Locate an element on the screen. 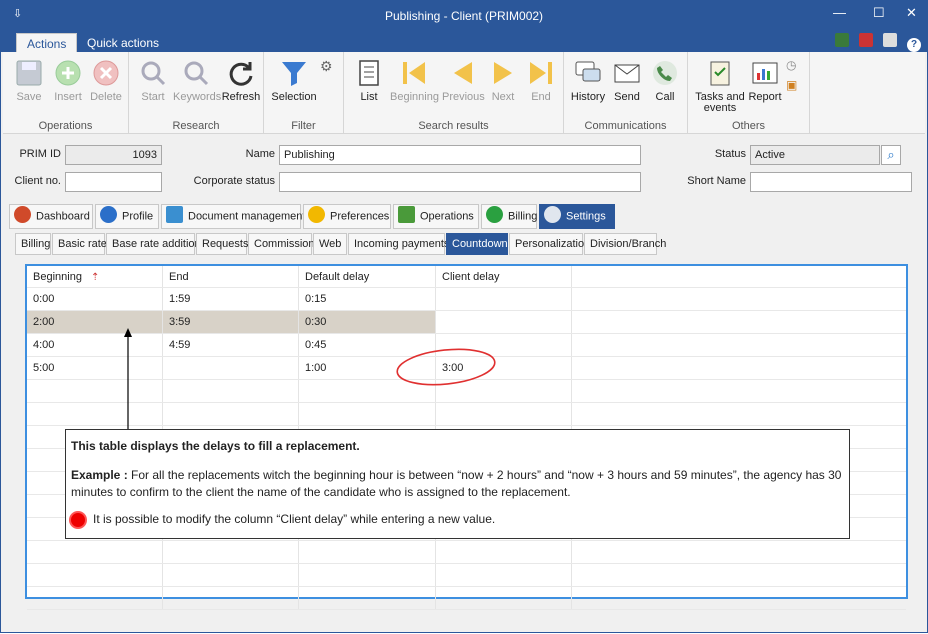 This screenshot has width=928, height=634. annotation-arrowhead is located at coordinates (128, 332).